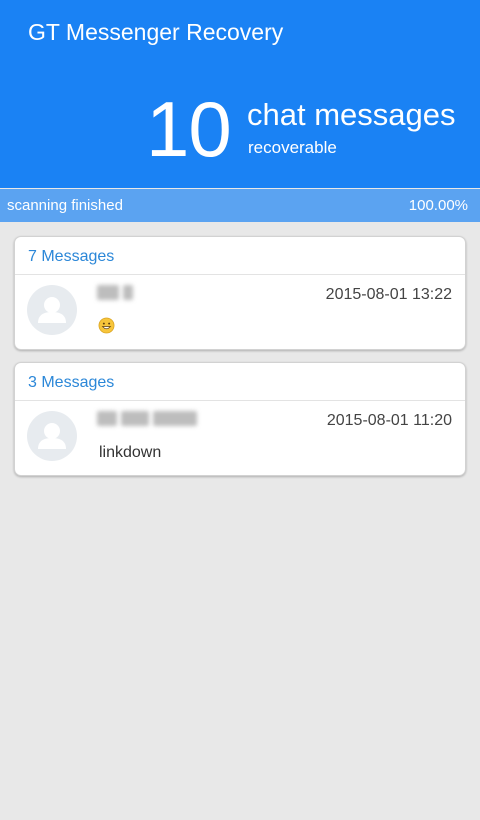 This screenshot has width=480, height=820. What do you see at coordinates (240, 205) in the screenshot?
I see `scan-progress-bar: scanning finished 100.00%` at bounding box center [240, 205].